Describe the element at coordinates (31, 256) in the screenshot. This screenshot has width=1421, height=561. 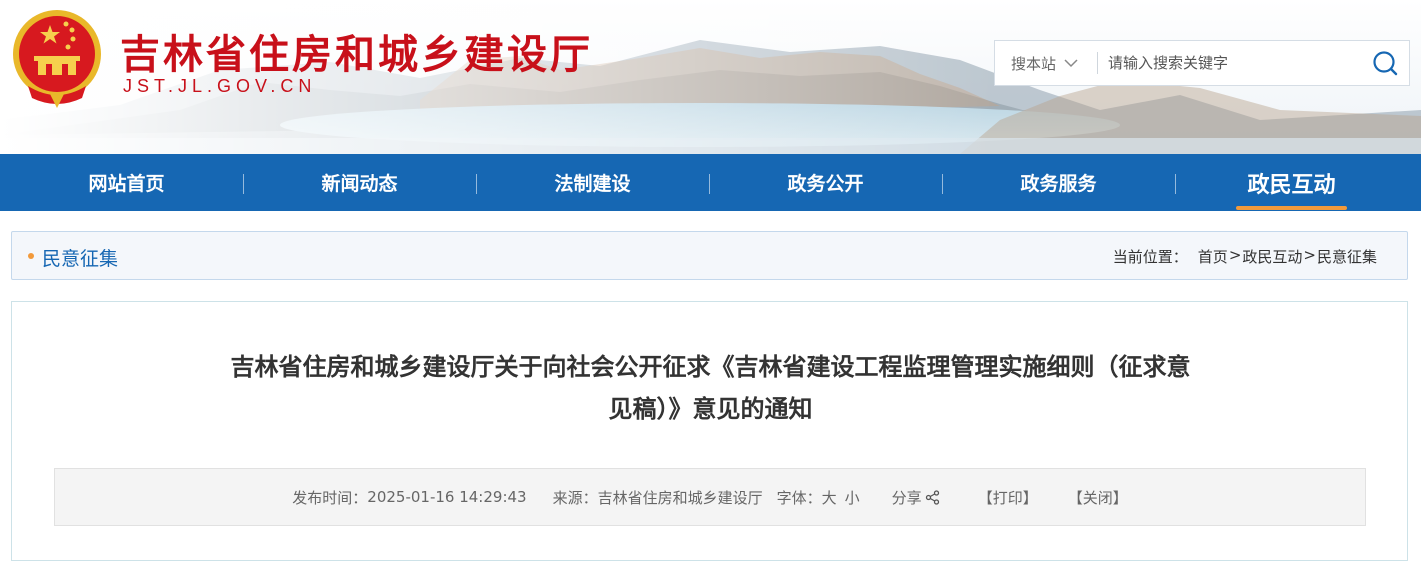
I see `bullet-icon` at that location.